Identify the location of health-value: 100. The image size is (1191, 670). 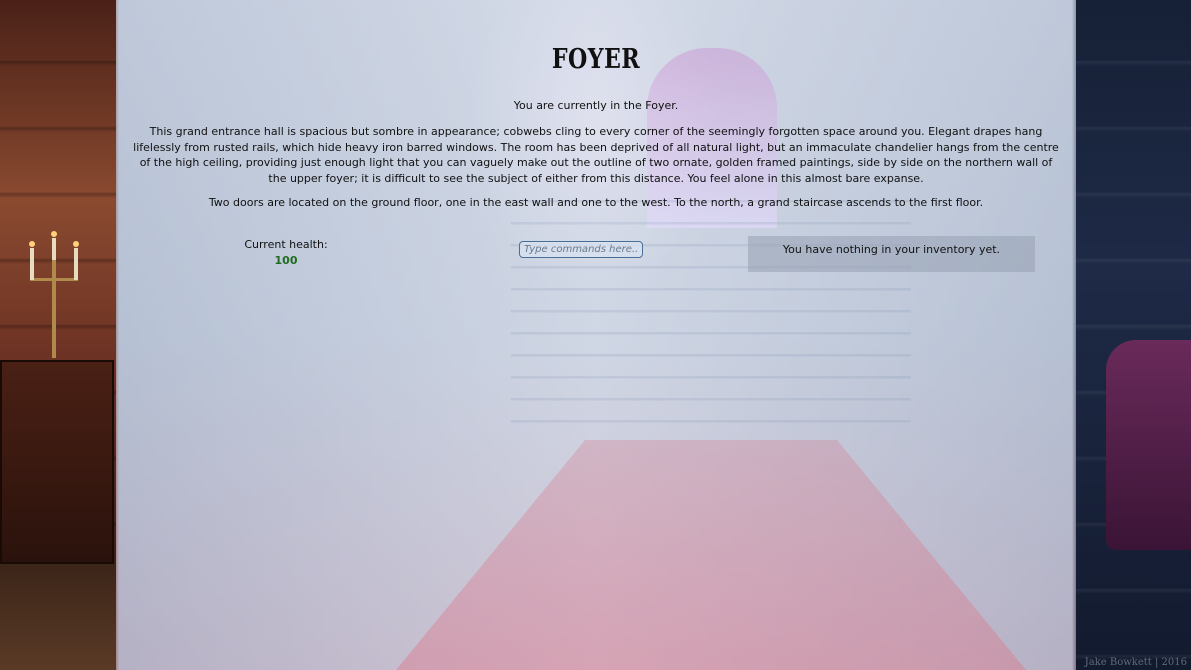
(286, 260).